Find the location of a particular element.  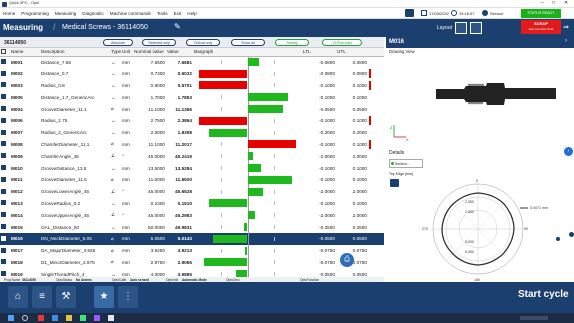

home-button: ⌂ is located at coordinates (18, 297).